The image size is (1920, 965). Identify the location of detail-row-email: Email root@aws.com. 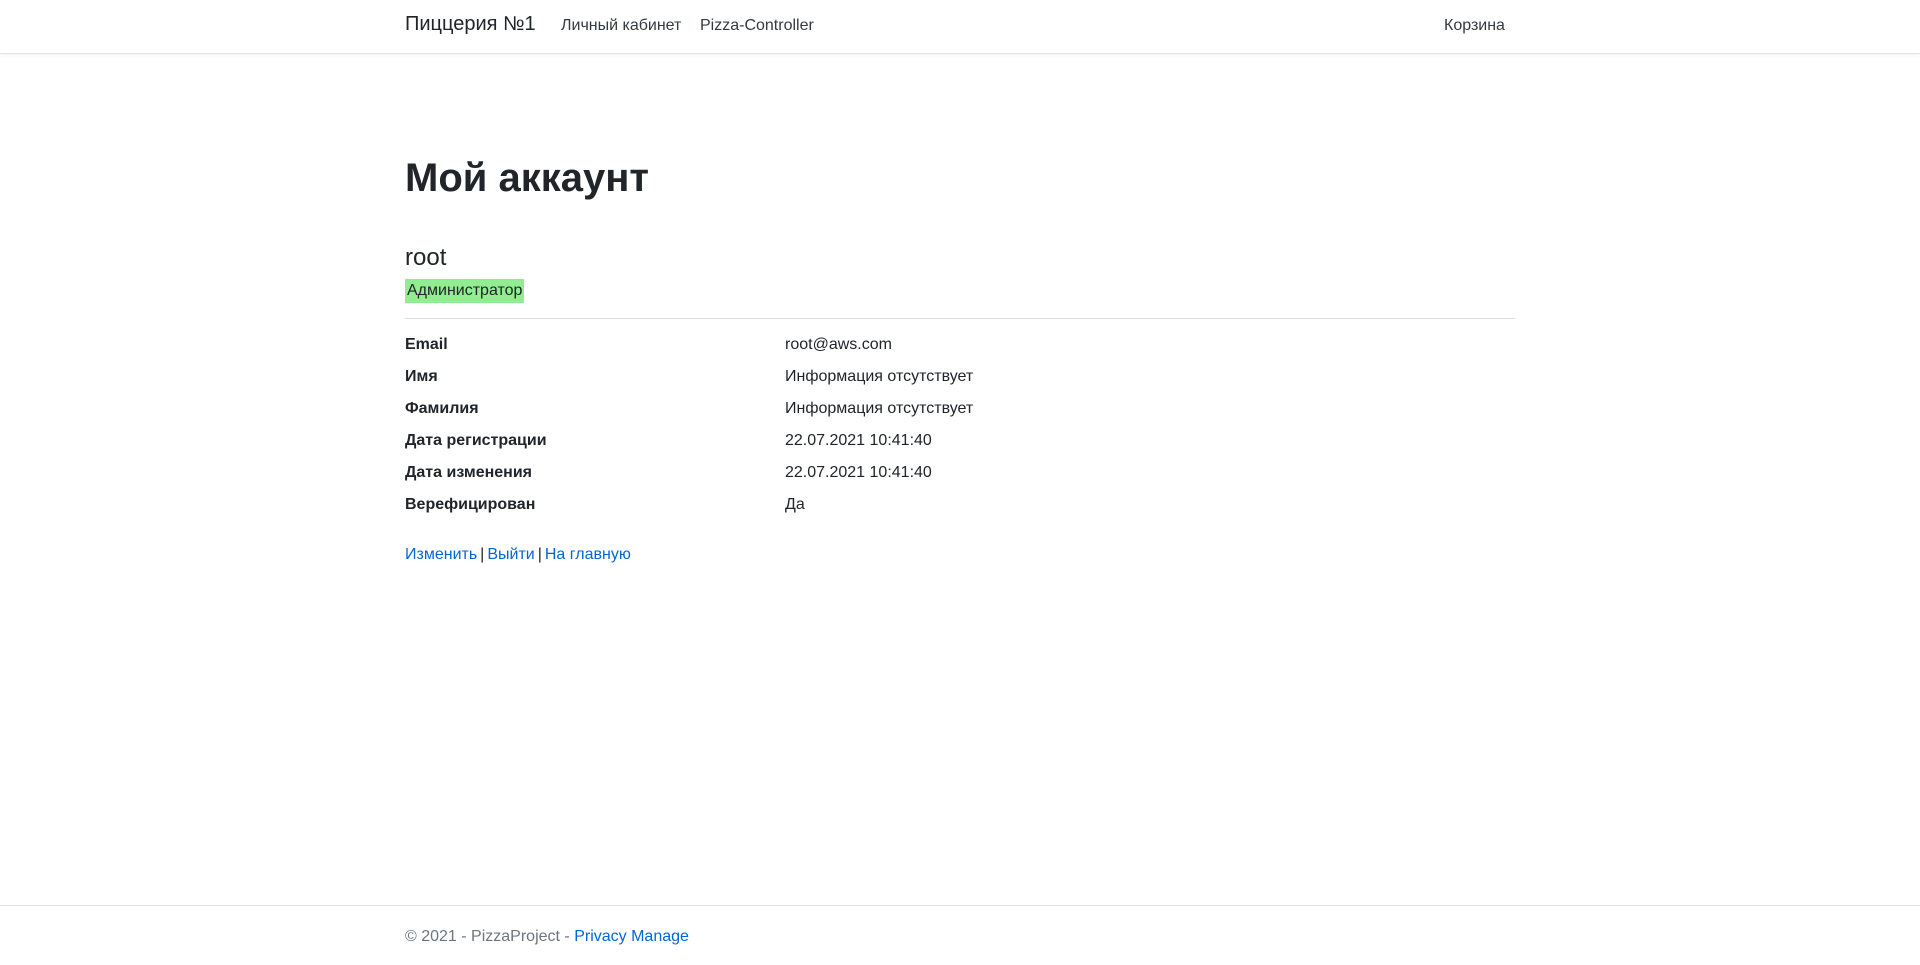
(960, 352).